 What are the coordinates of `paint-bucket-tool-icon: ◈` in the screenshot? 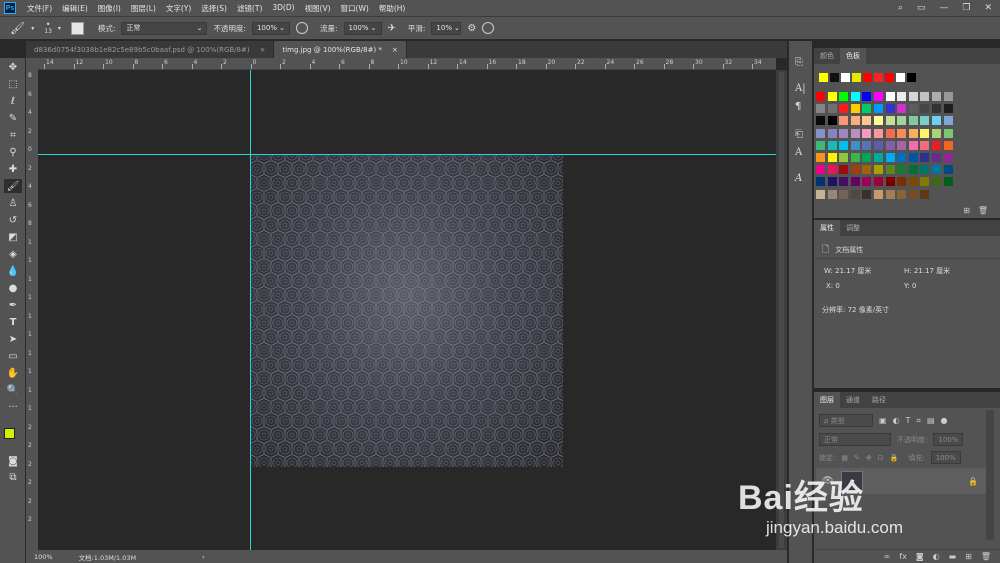 It's located at (13, 254).